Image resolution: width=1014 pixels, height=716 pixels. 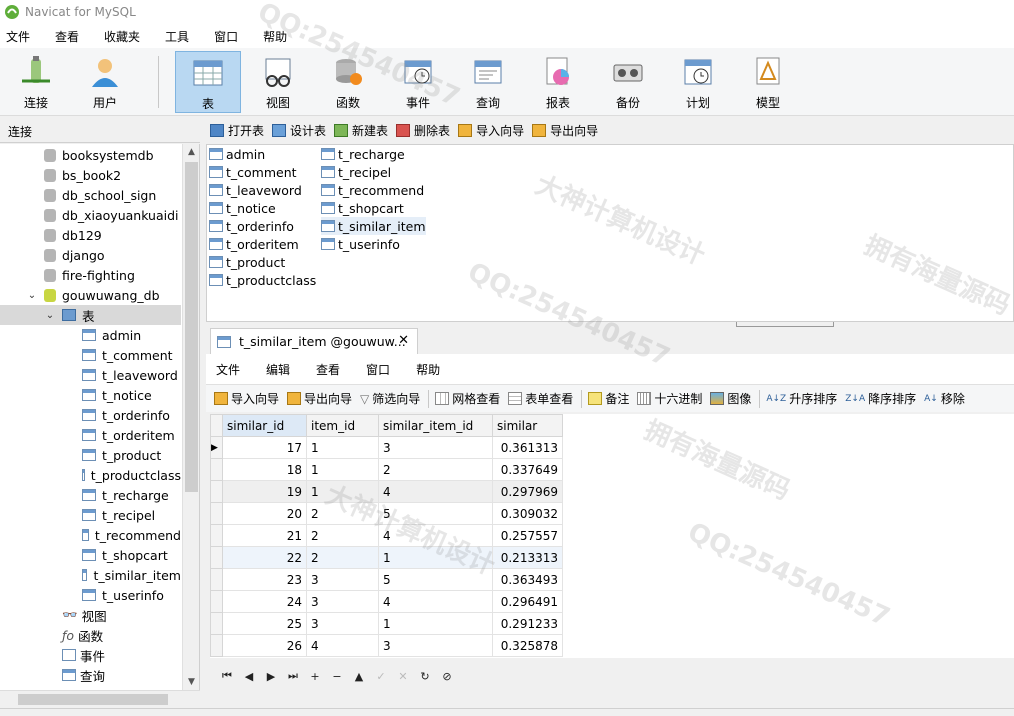 I want to click on object-item-t-productclass: t_productclass, so click(x=262, y=280).